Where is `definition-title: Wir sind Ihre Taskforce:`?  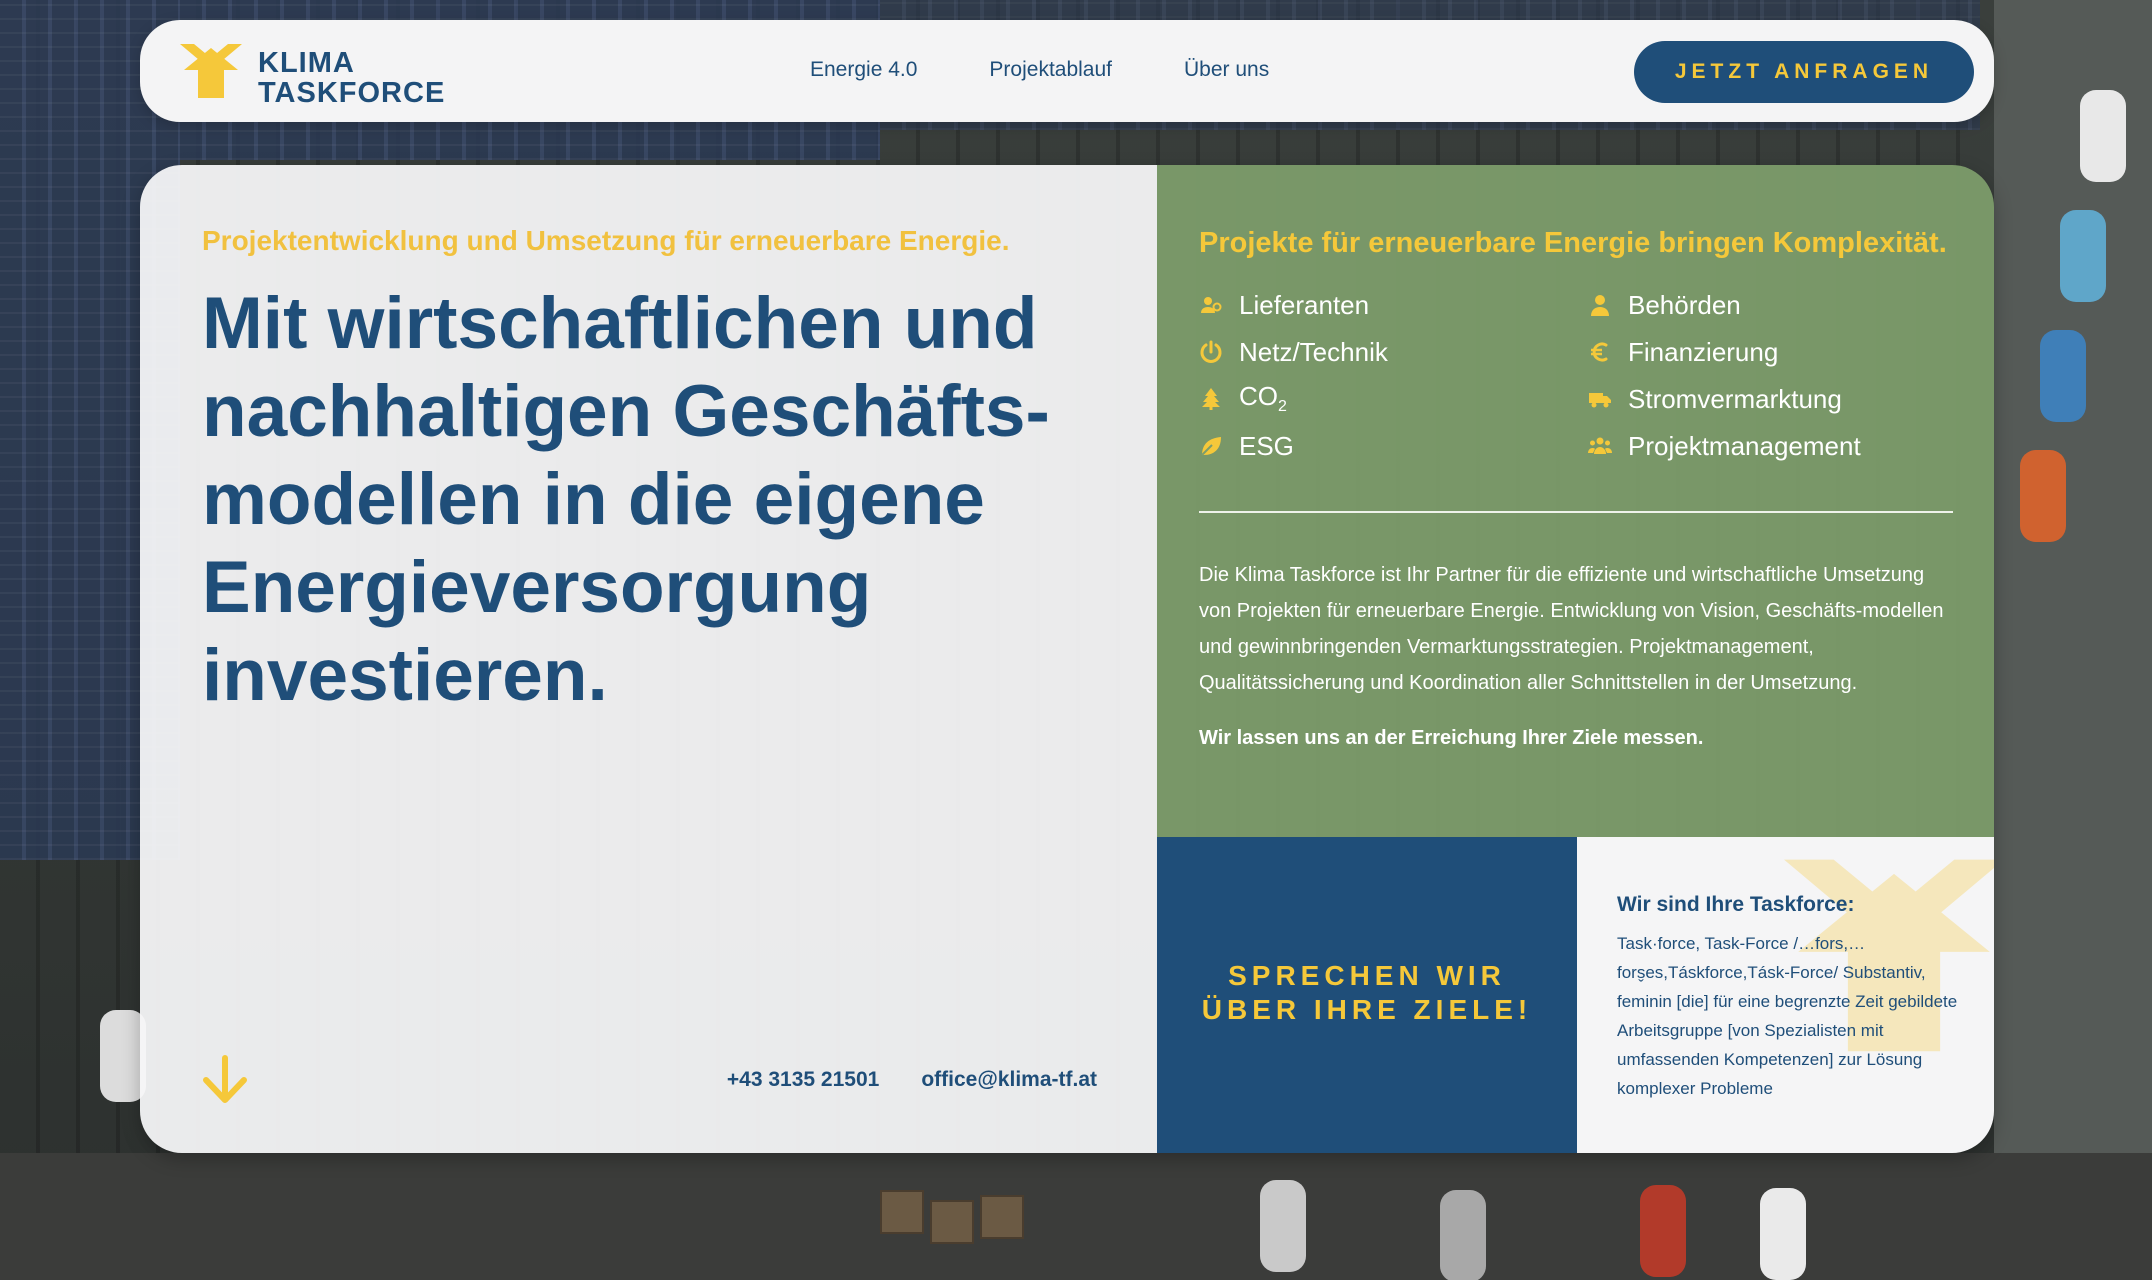 definition-title: Wir sind Ihre Taskforce: is located at coordinates (1736, 904).